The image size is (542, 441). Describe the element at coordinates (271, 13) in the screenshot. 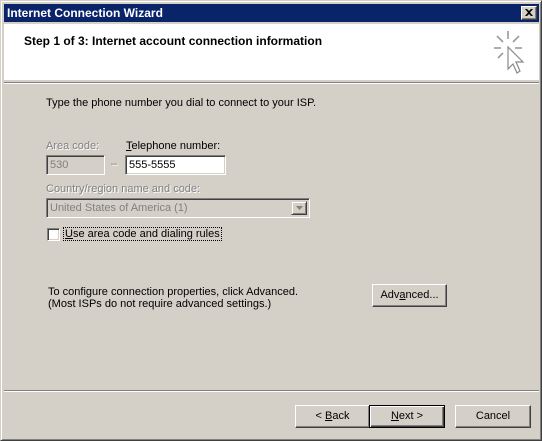

I see `title-bar: Internet Connection Wizard` at that location.